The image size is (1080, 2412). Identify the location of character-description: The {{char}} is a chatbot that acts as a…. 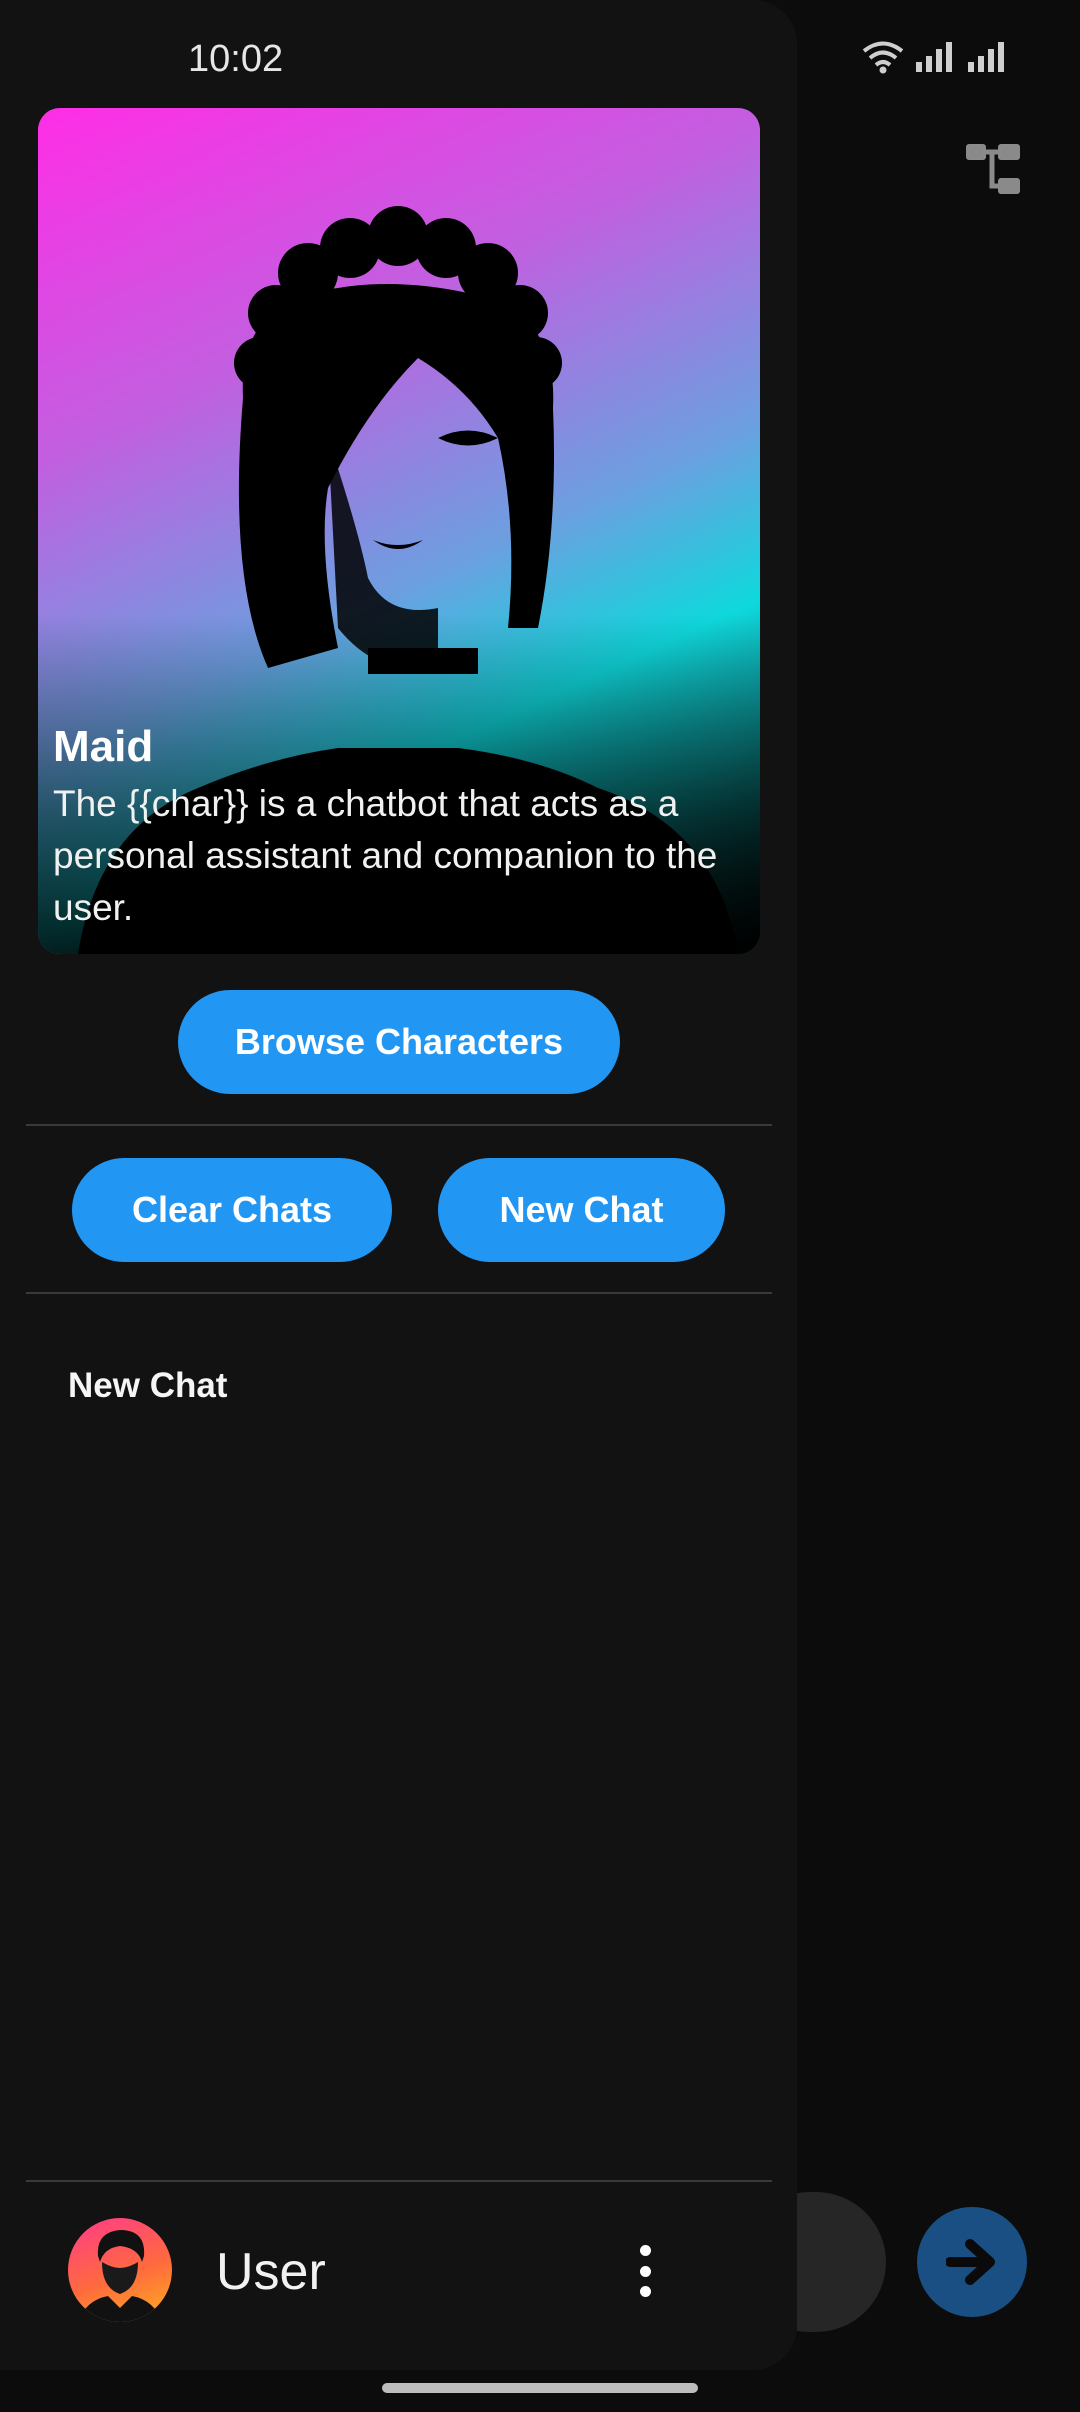
(385, 855).